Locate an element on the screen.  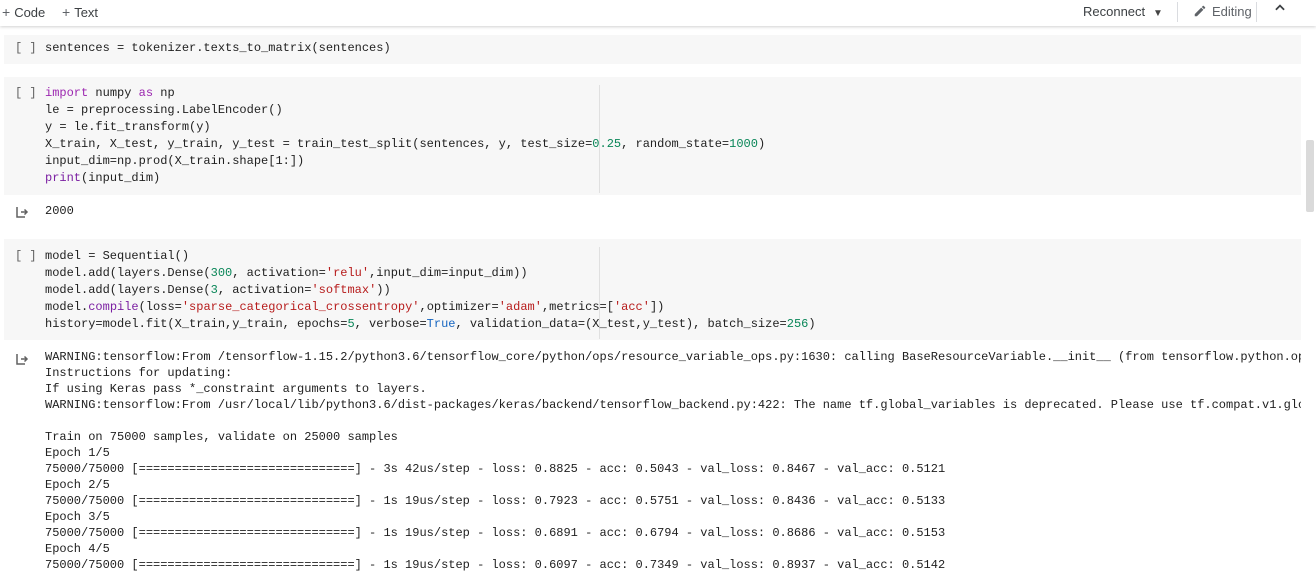
add-text-label: Text is located at coordinates (86, 12).